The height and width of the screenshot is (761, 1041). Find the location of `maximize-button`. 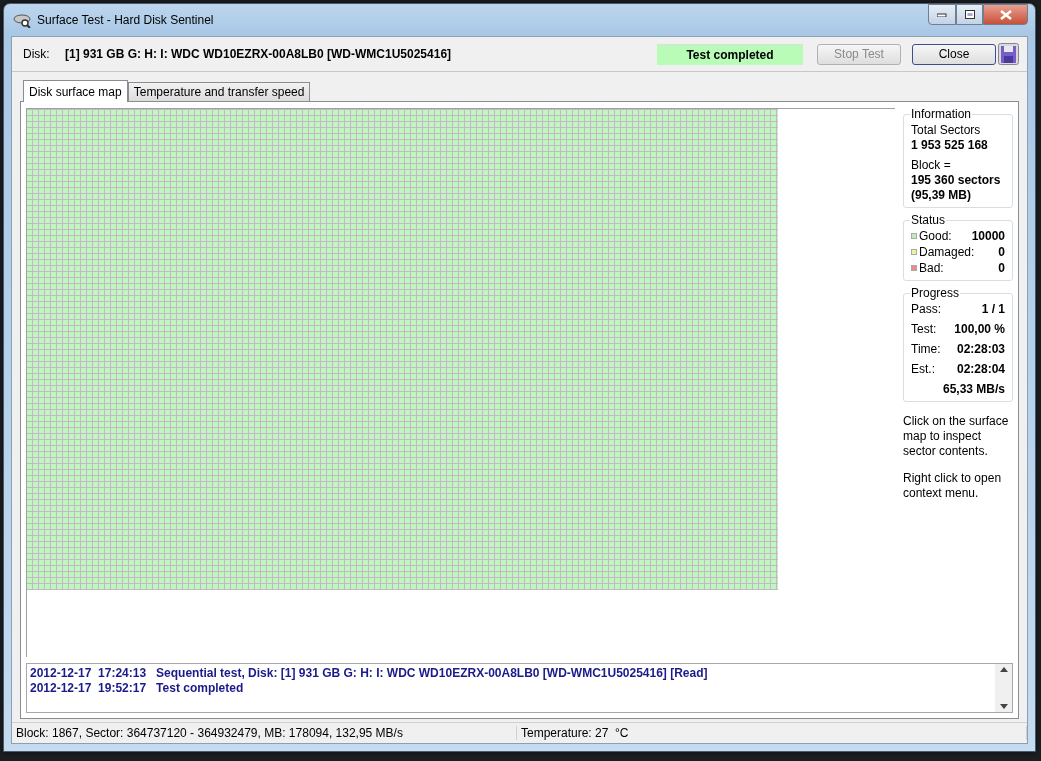

maximize-button is located at coordinates (969, 14).